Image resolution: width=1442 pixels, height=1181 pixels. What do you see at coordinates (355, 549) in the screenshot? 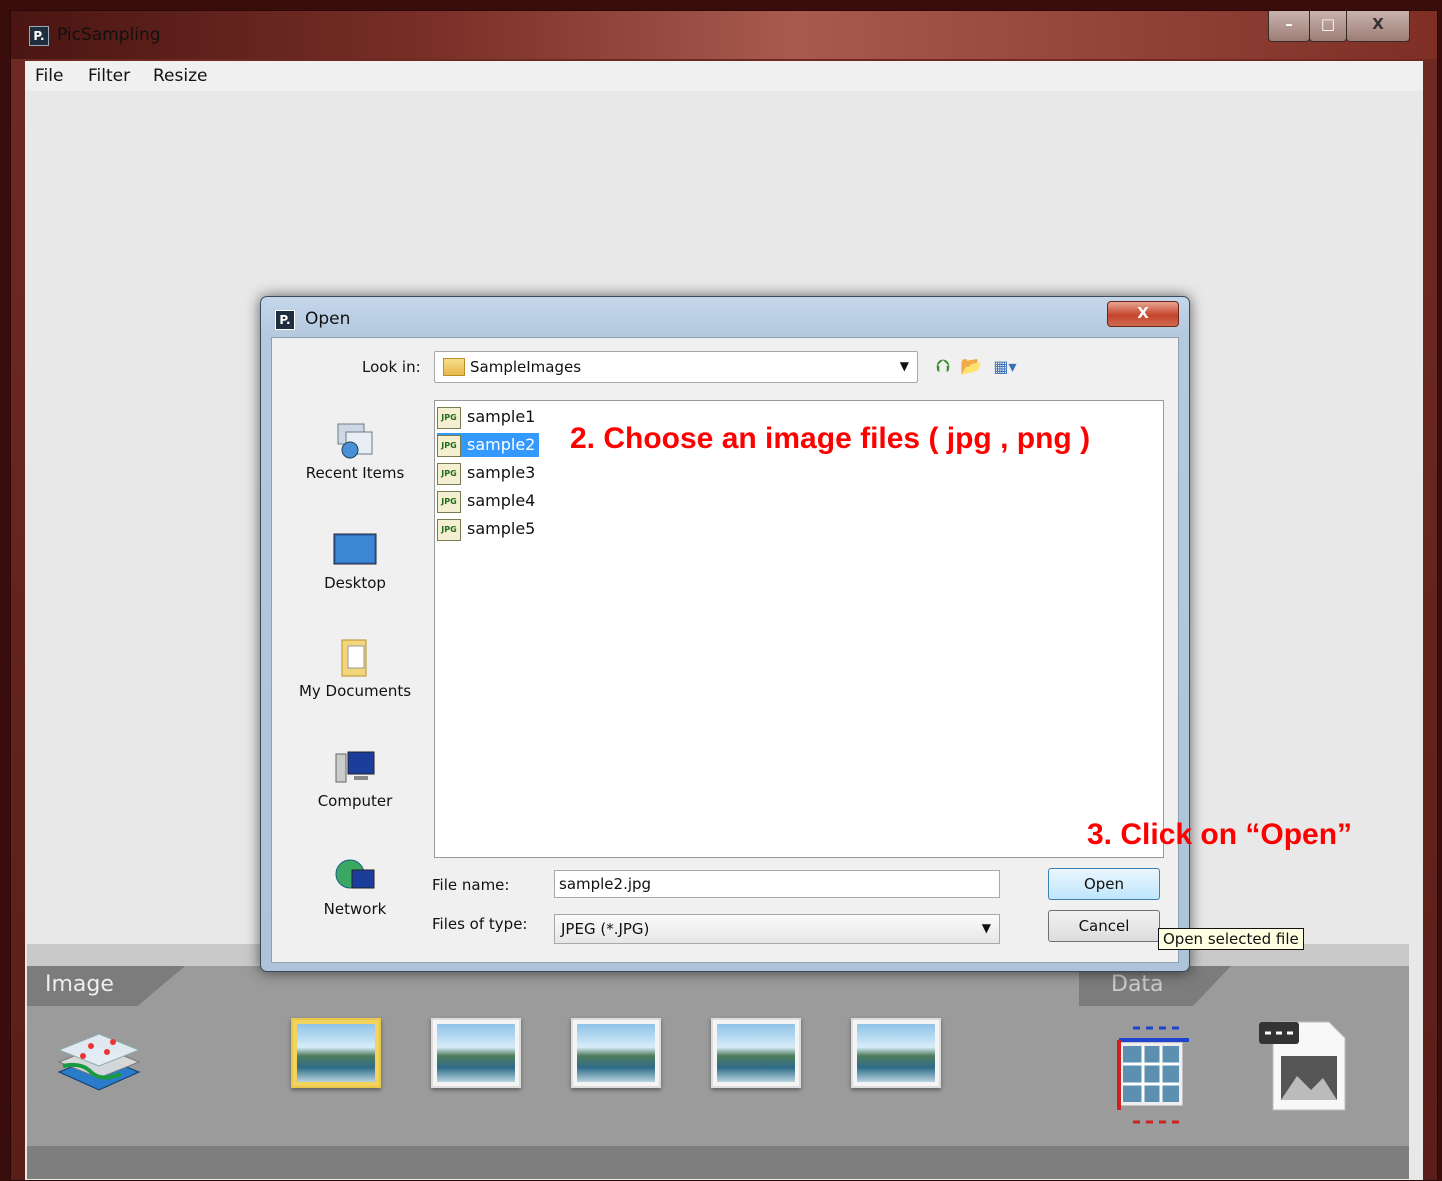
I see `desktop-icon` at bounding box center [355, 549].